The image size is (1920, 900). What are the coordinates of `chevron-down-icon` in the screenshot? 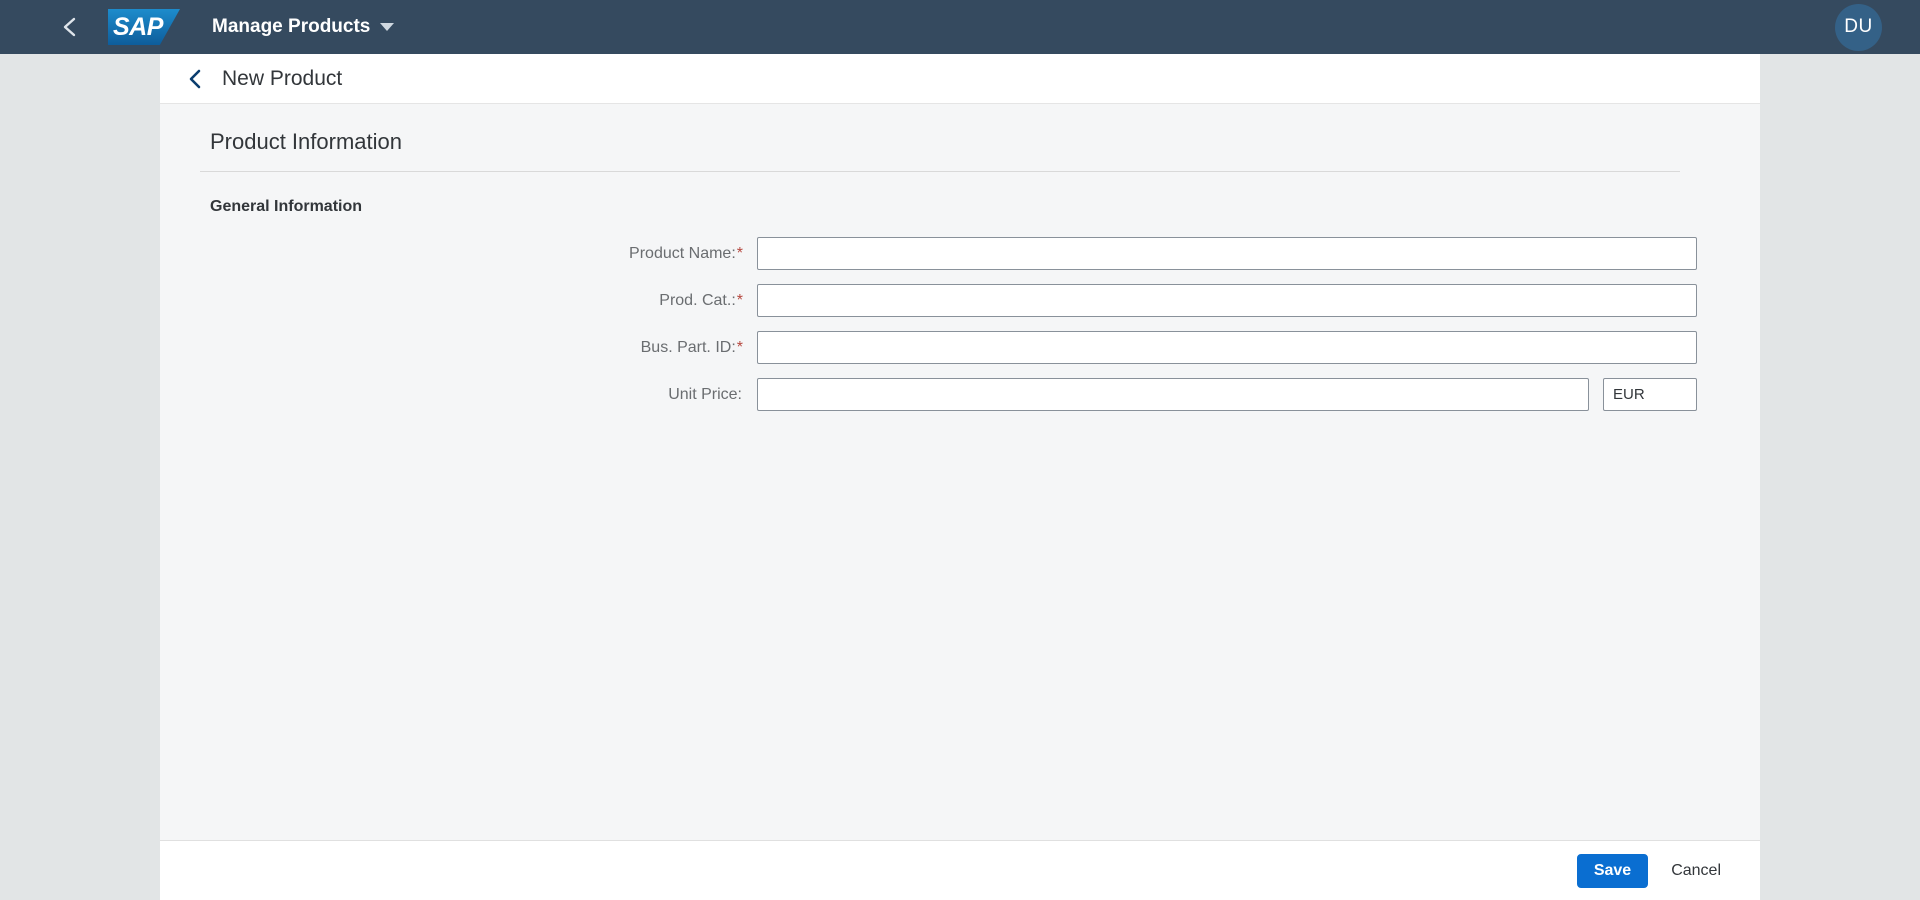 It's located at (387, 27).